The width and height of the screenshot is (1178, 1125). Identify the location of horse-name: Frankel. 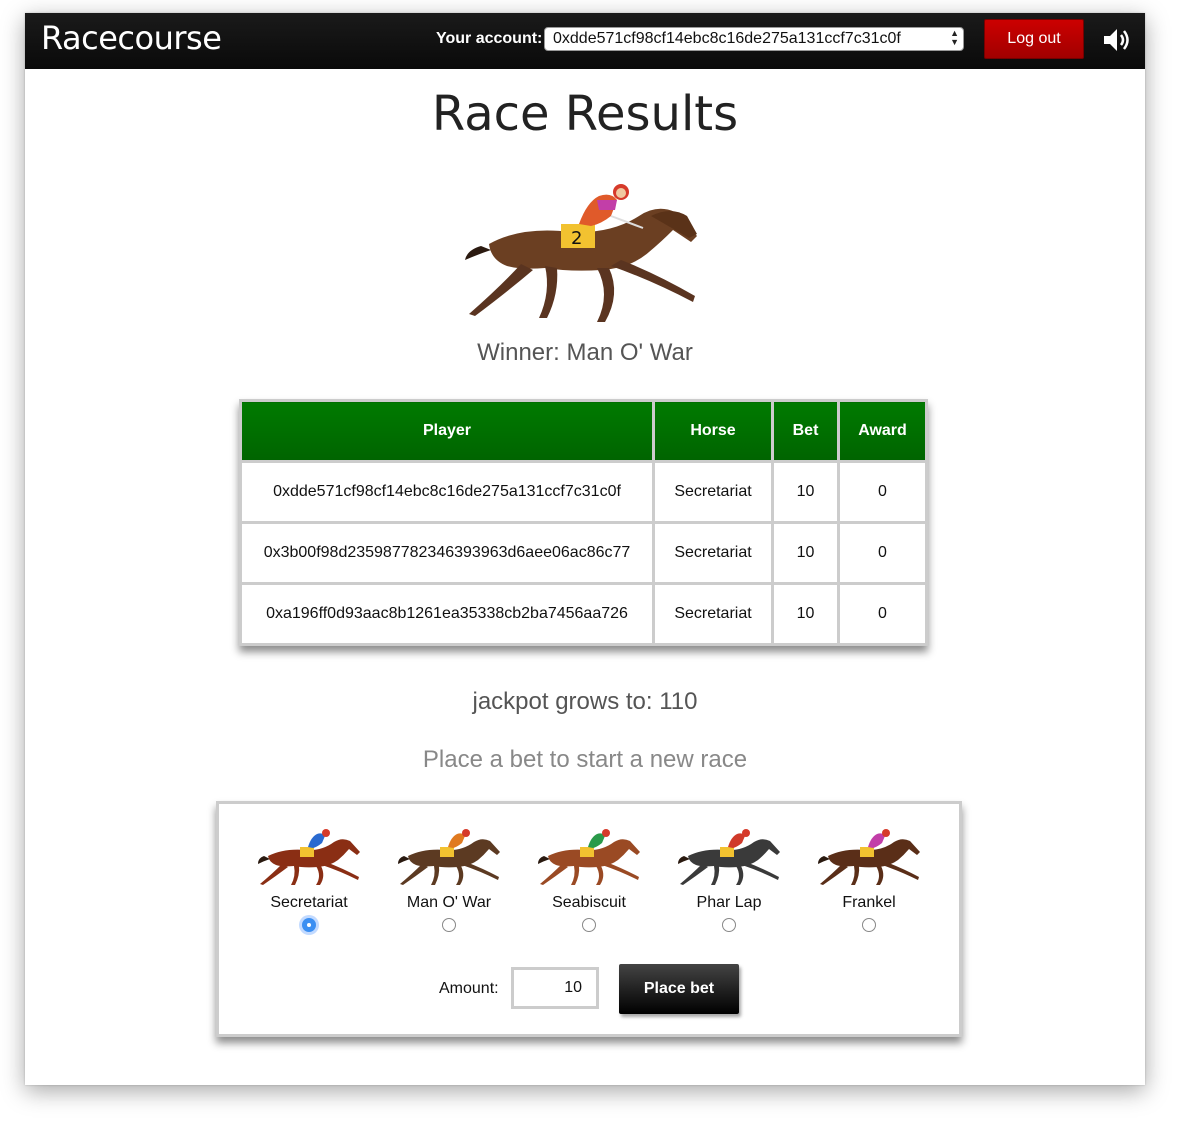
(869, 902).